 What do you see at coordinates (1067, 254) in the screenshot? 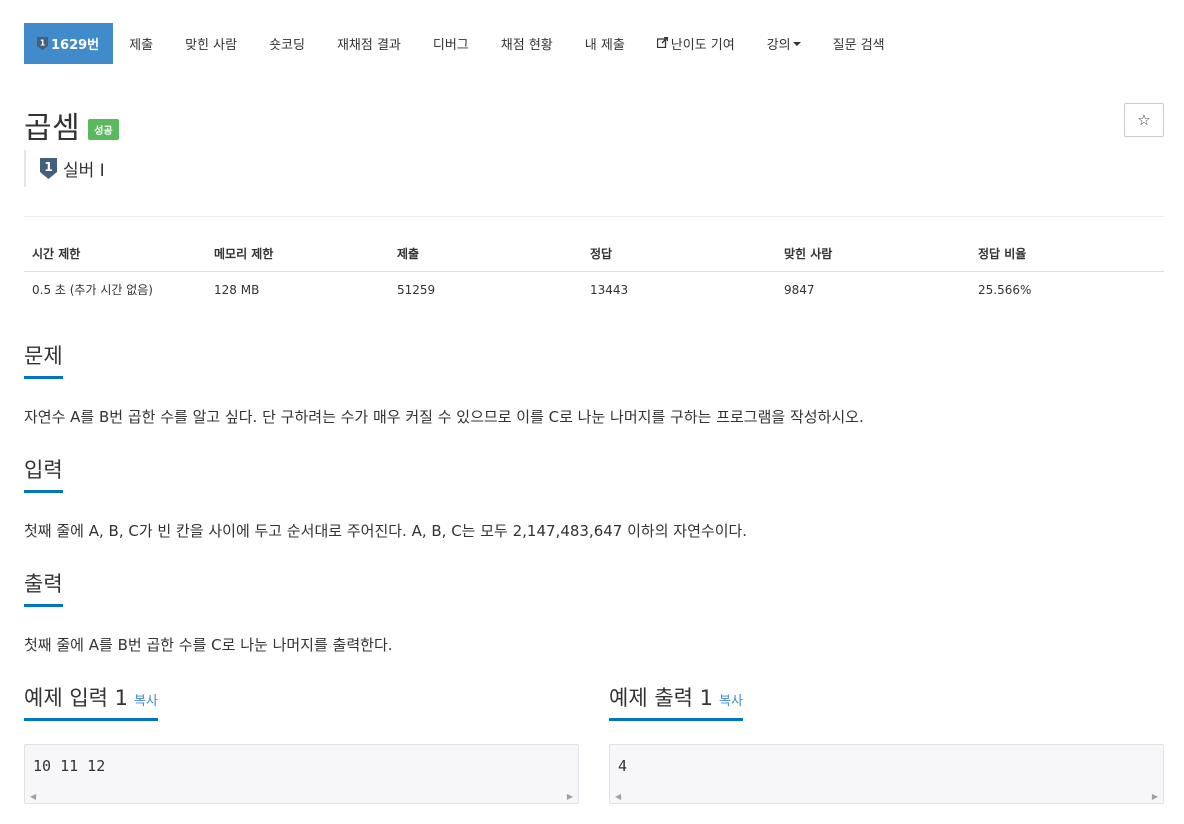
I see `header-accept-ratio: 정답 비율` at bounding box center [1067, 254].